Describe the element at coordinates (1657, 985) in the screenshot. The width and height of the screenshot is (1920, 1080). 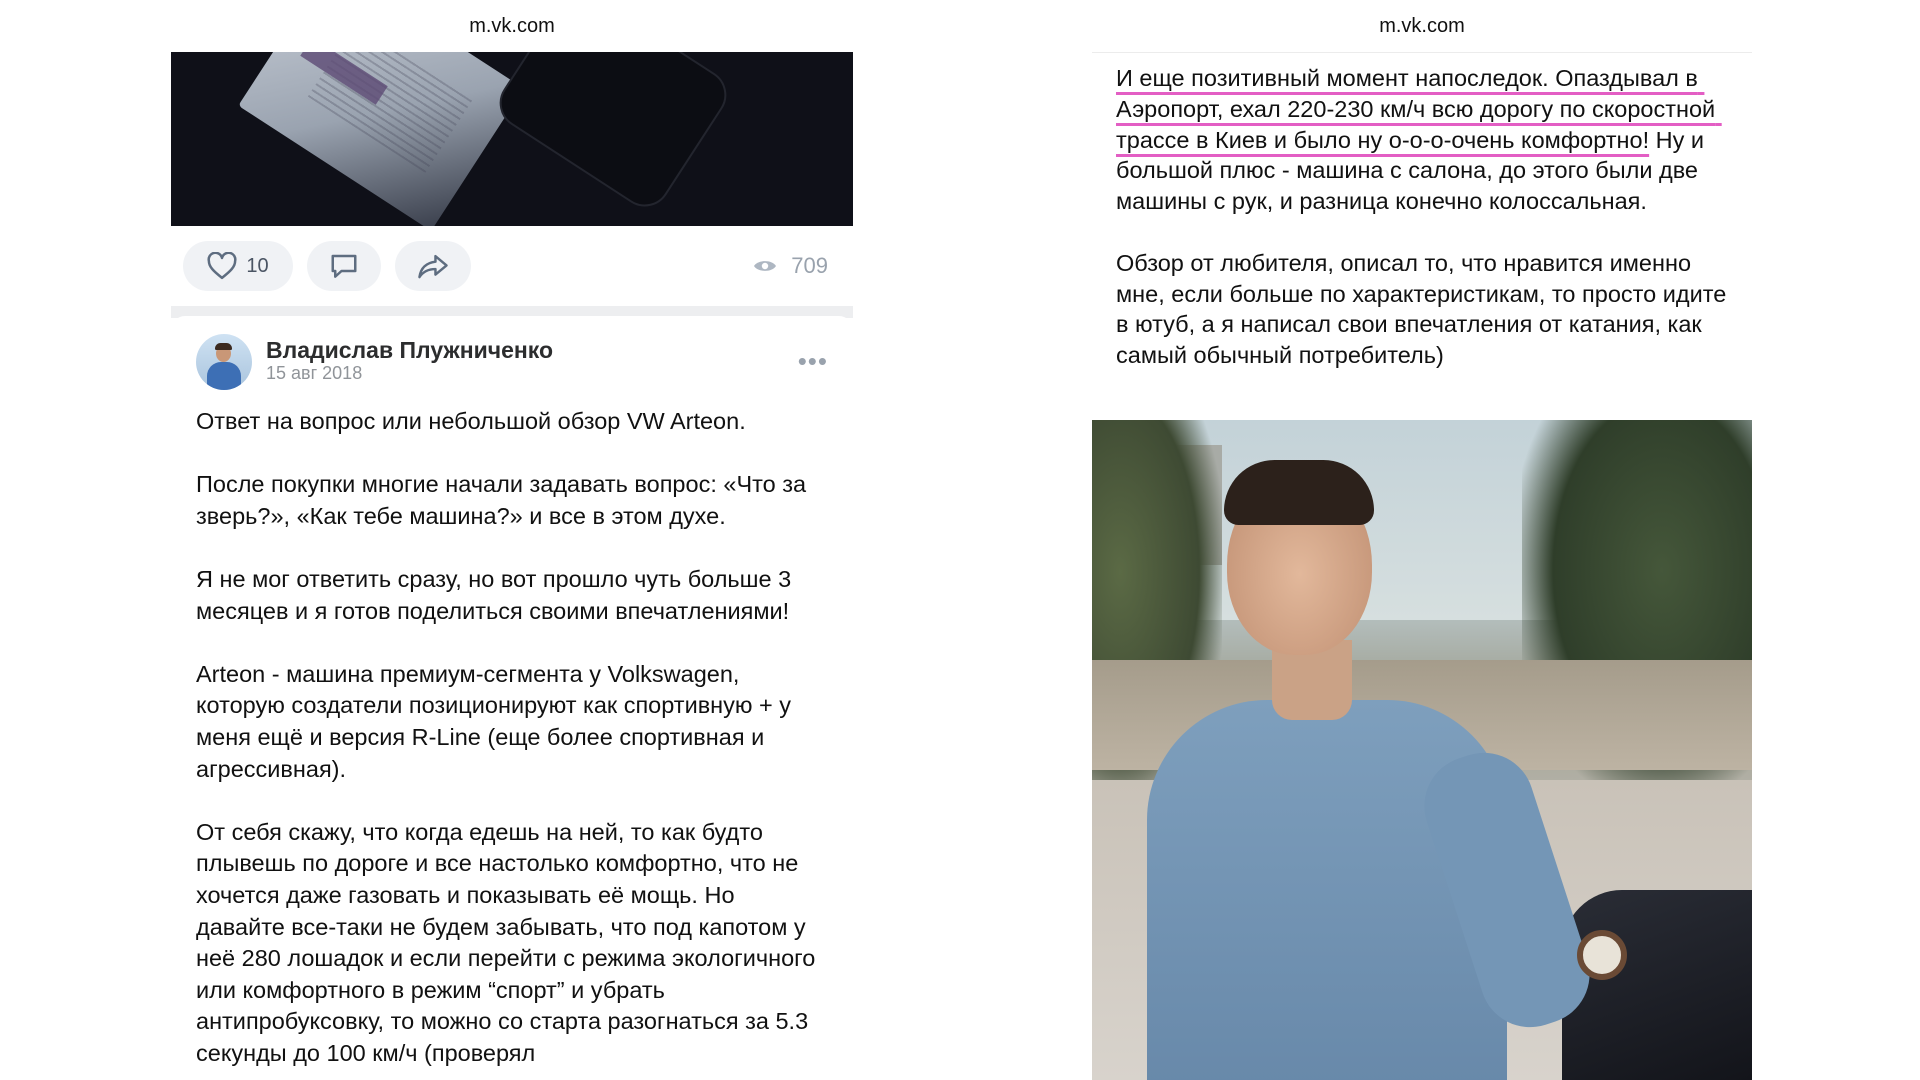
I see `car-shape` at that location.